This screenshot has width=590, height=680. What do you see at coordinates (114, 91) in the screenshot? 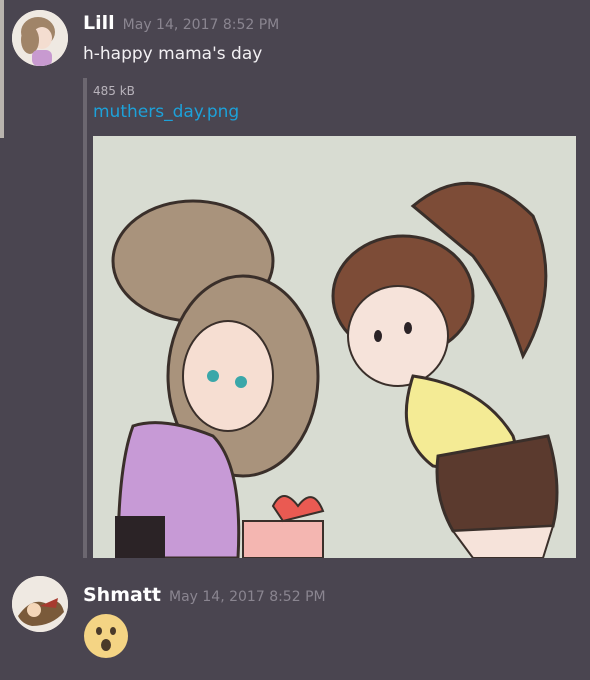
I see `file-size: 485 kB` at bounding box center [114, 91].